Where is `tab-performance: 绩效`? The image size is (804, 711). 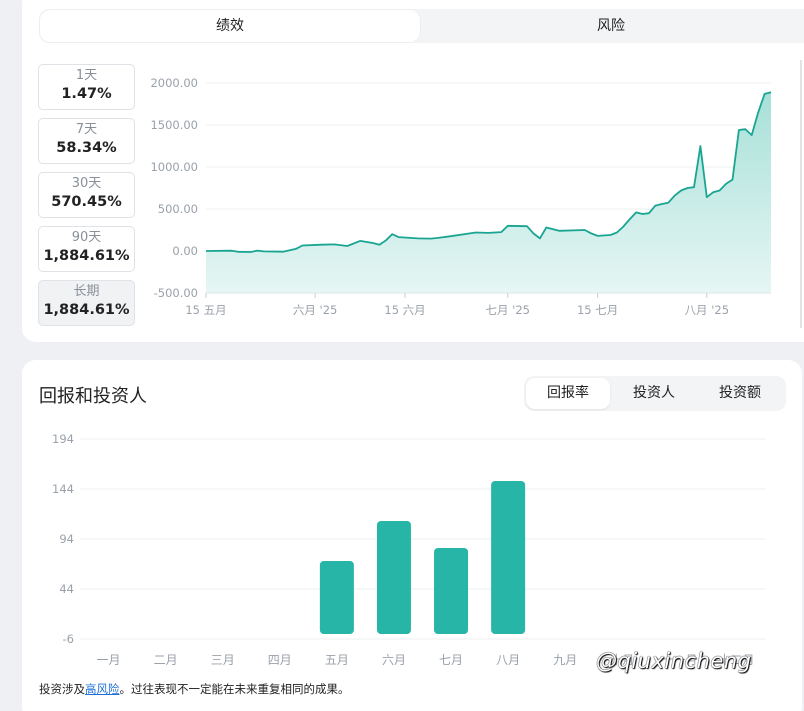
tab-performance: 绩效 is located at coordinates (230, 26).